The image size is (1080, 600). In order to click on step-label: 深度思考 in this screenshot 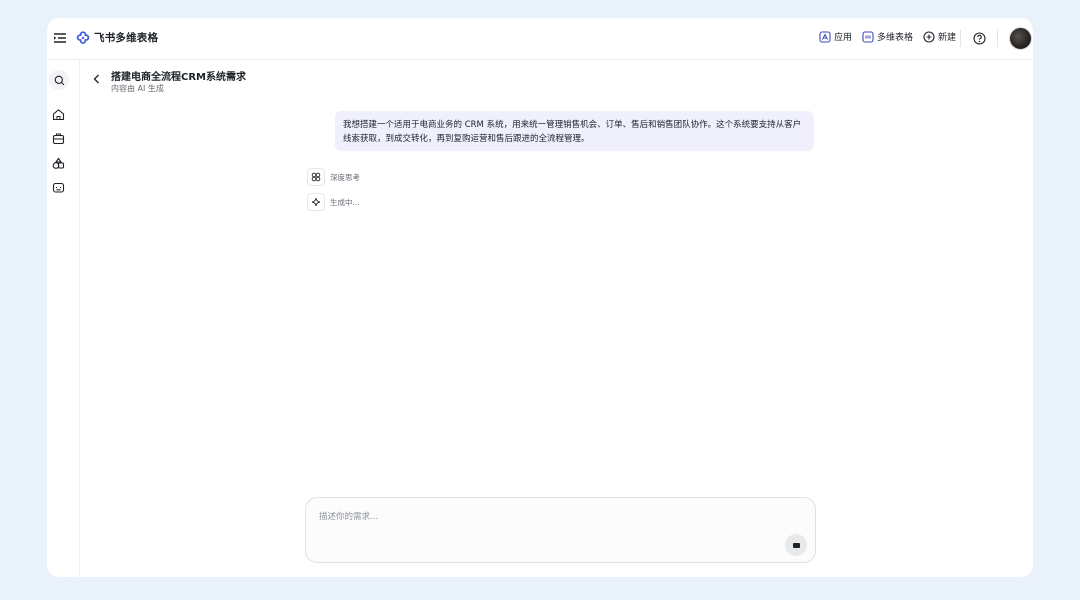, I will do `click(345, 177)`.